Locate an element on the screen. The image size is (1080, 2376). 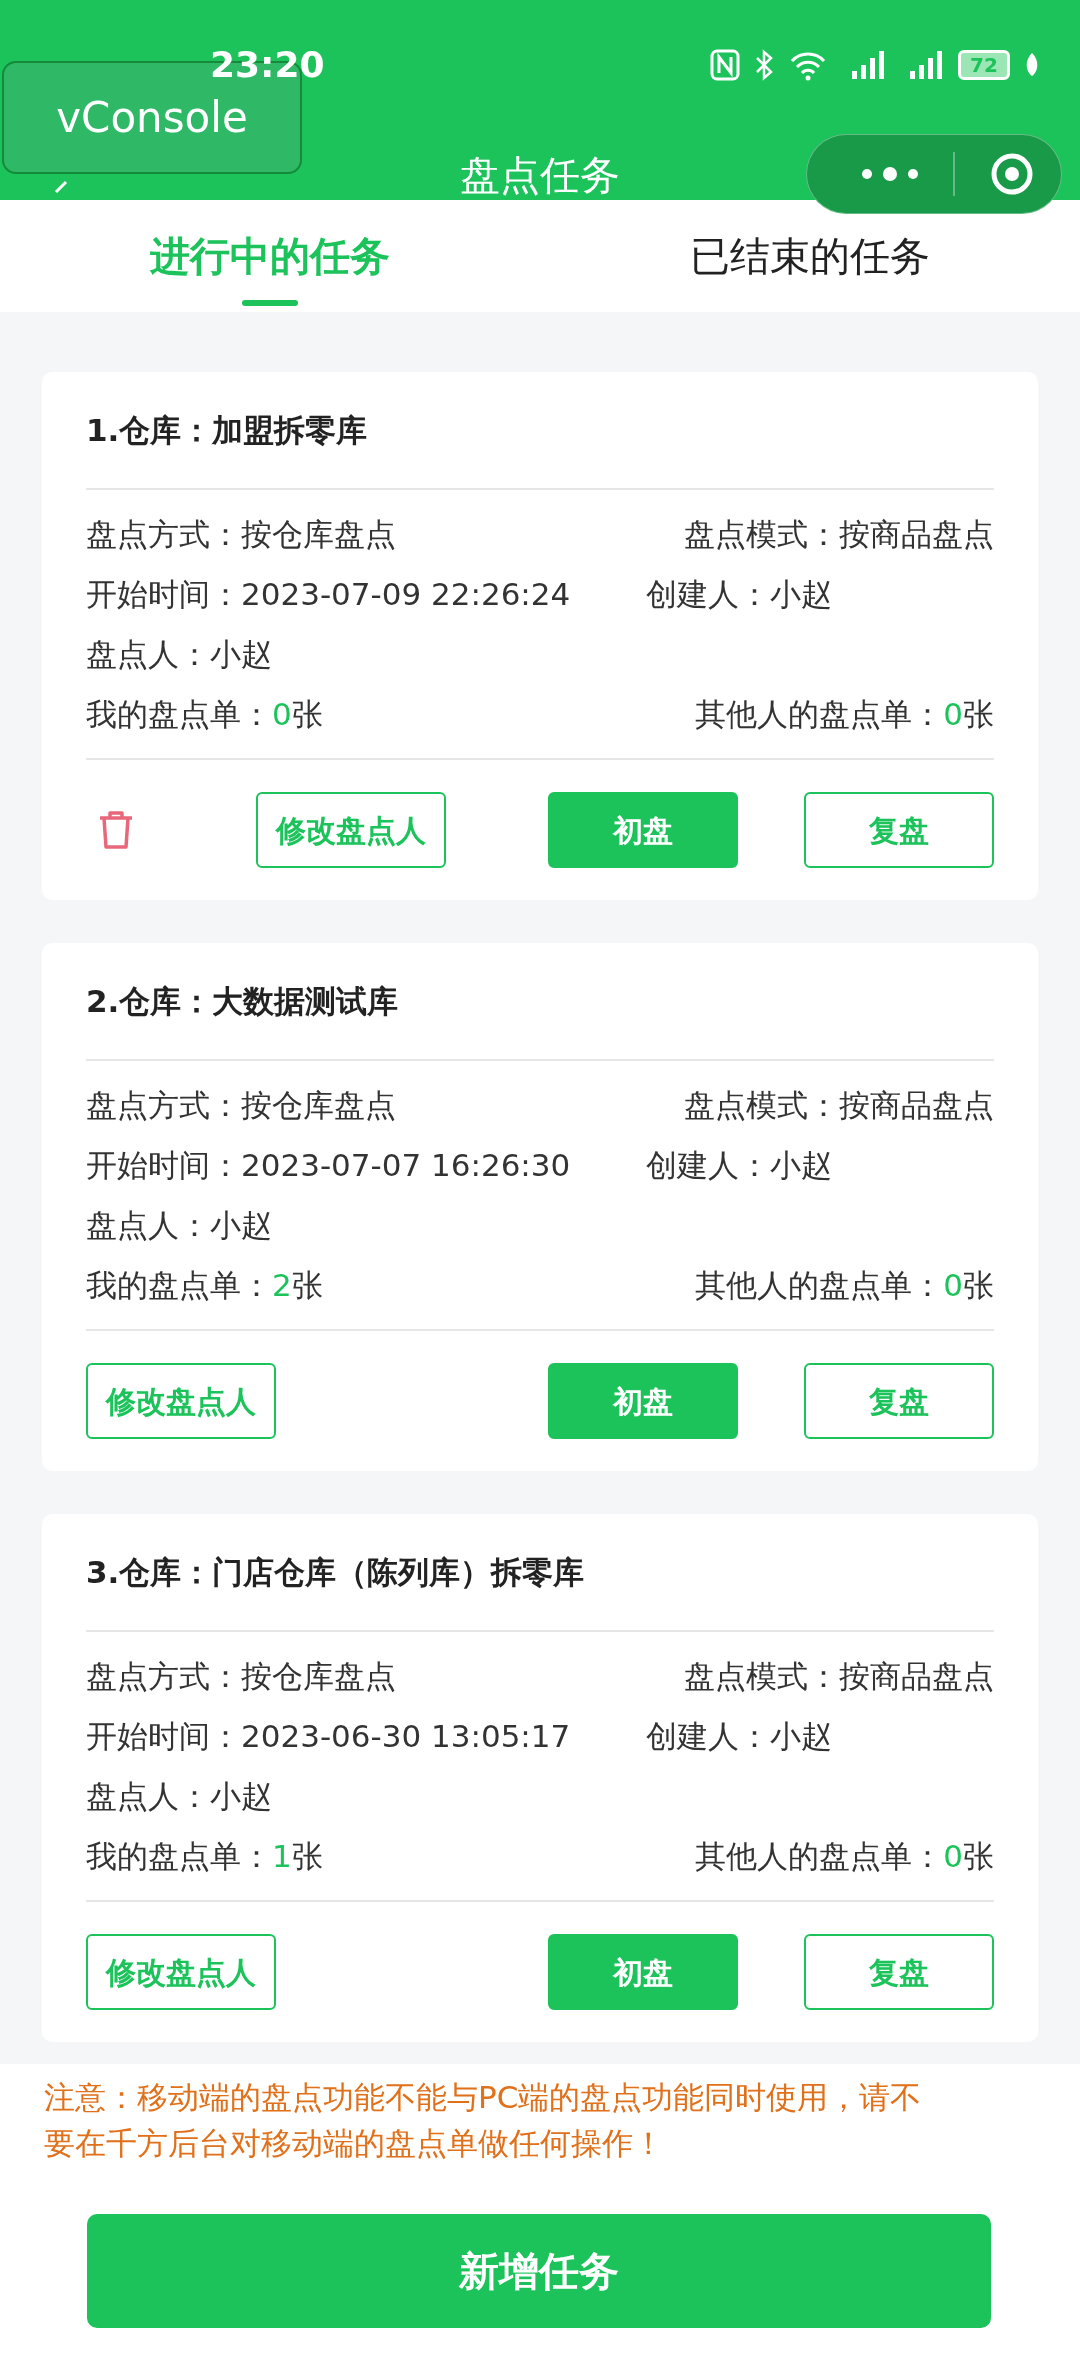
my-sheets-text: 我的盘点单：2张 is located at coordinates (204, 1285).